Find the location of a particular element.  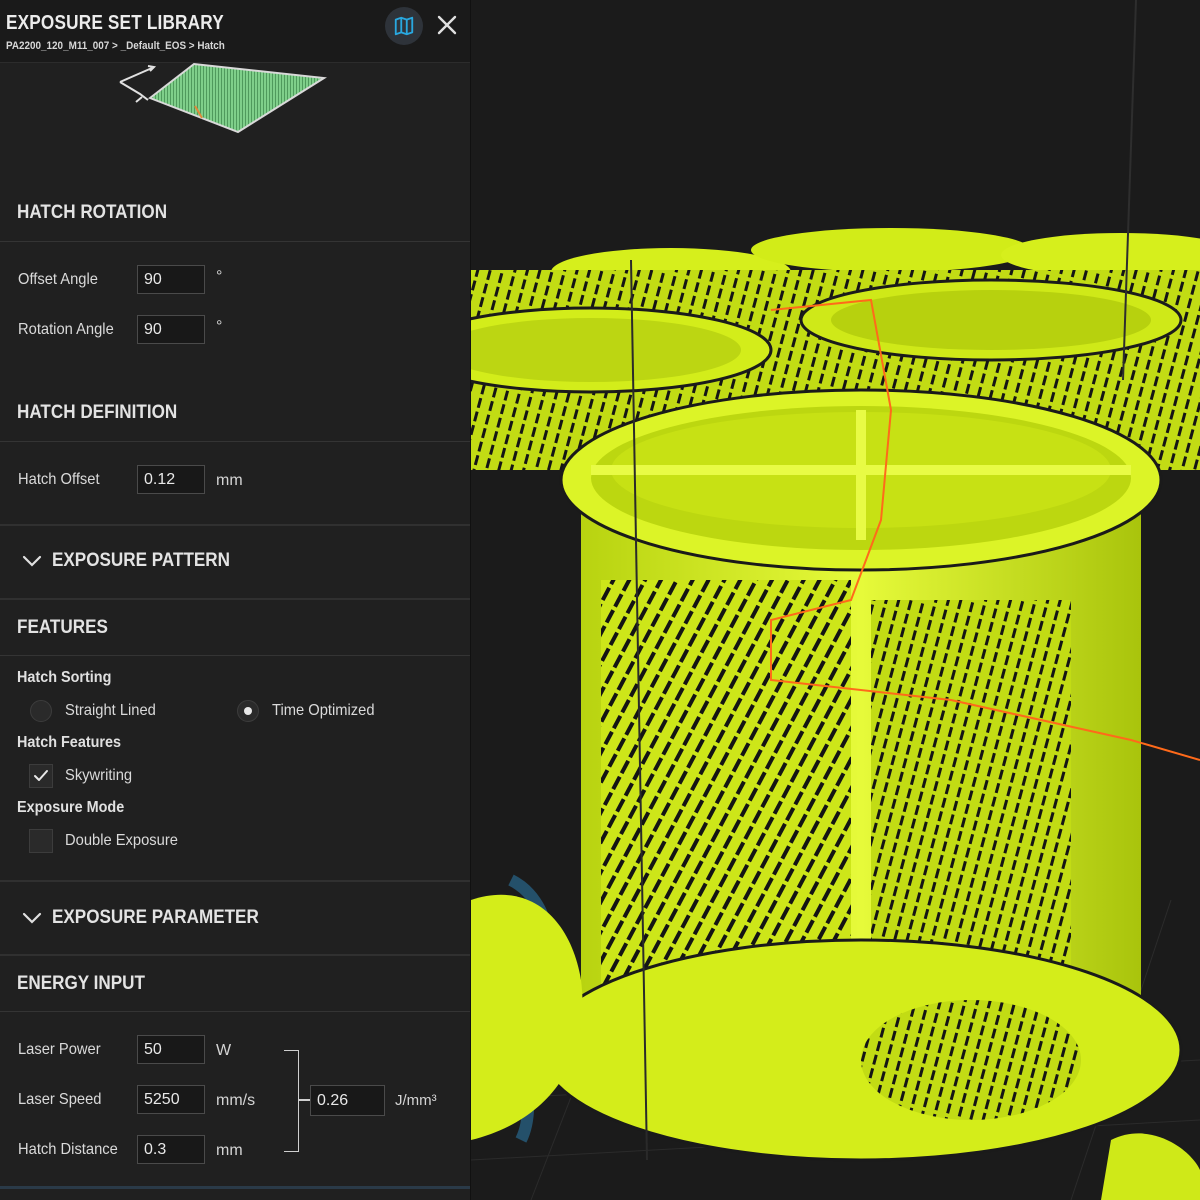

straight-lined-radio is located at coordinates (41, 711).